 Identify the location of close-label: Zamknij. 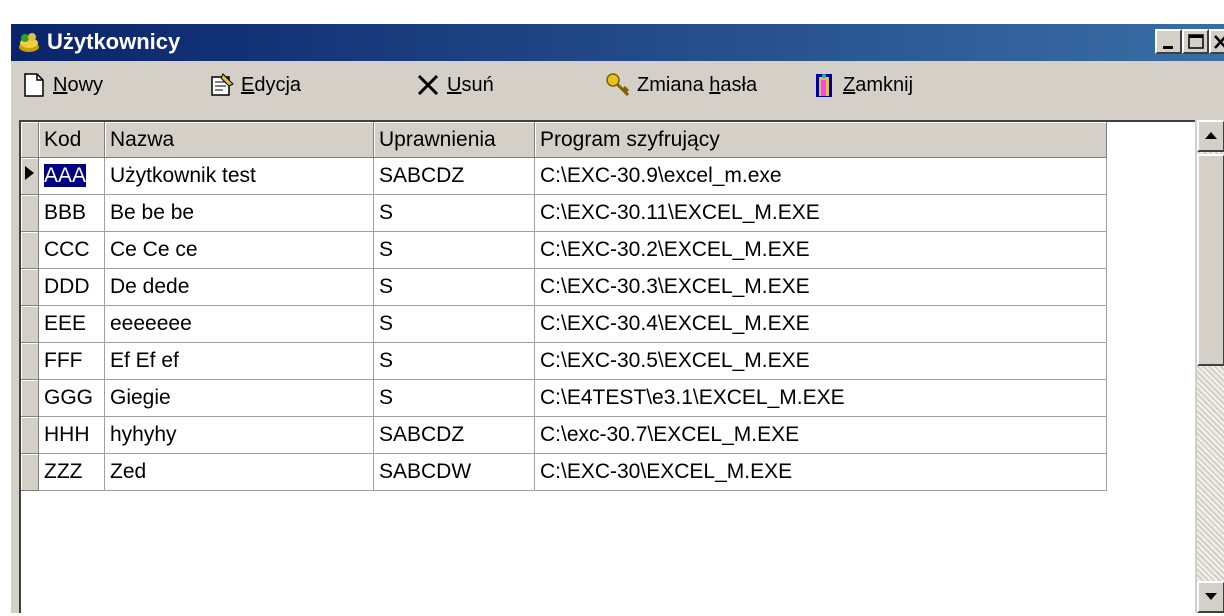
(878, 84).